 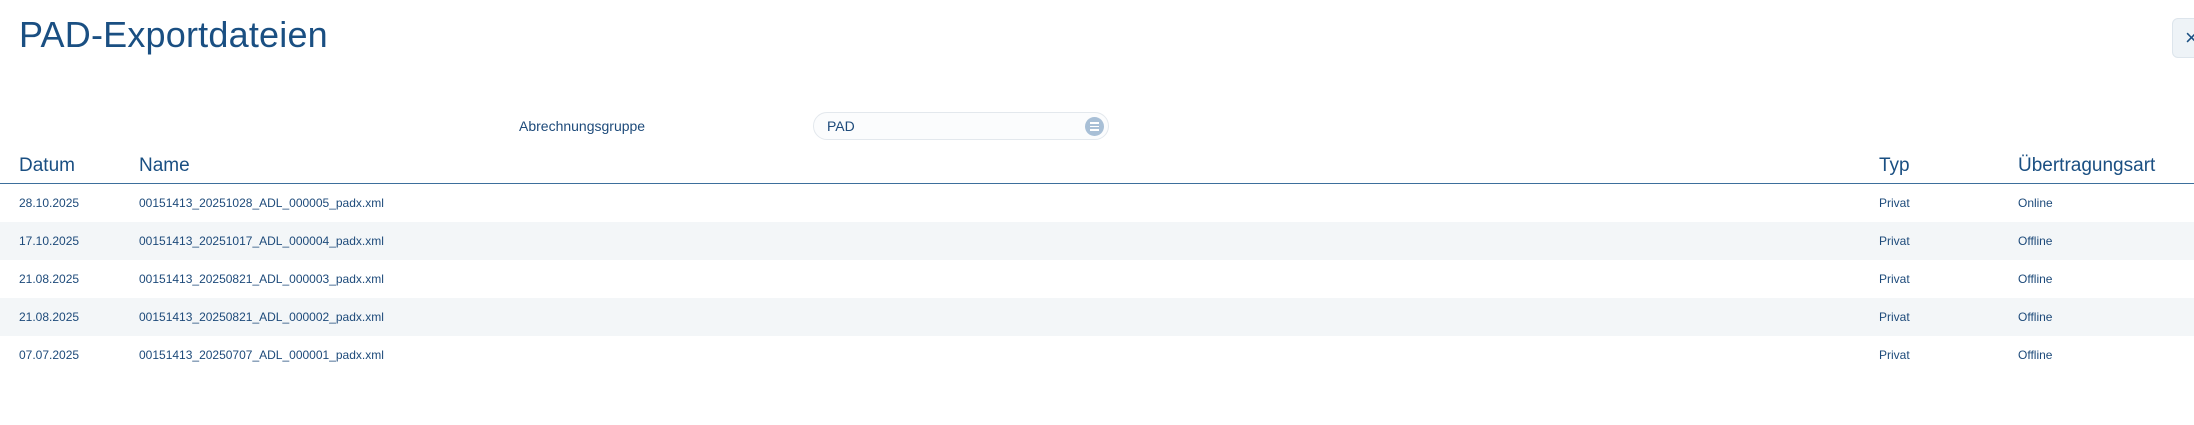 I want to click on row-filename: 00151413_20250821_ADL_000002_padx.xml, so click(x=261, y=317).